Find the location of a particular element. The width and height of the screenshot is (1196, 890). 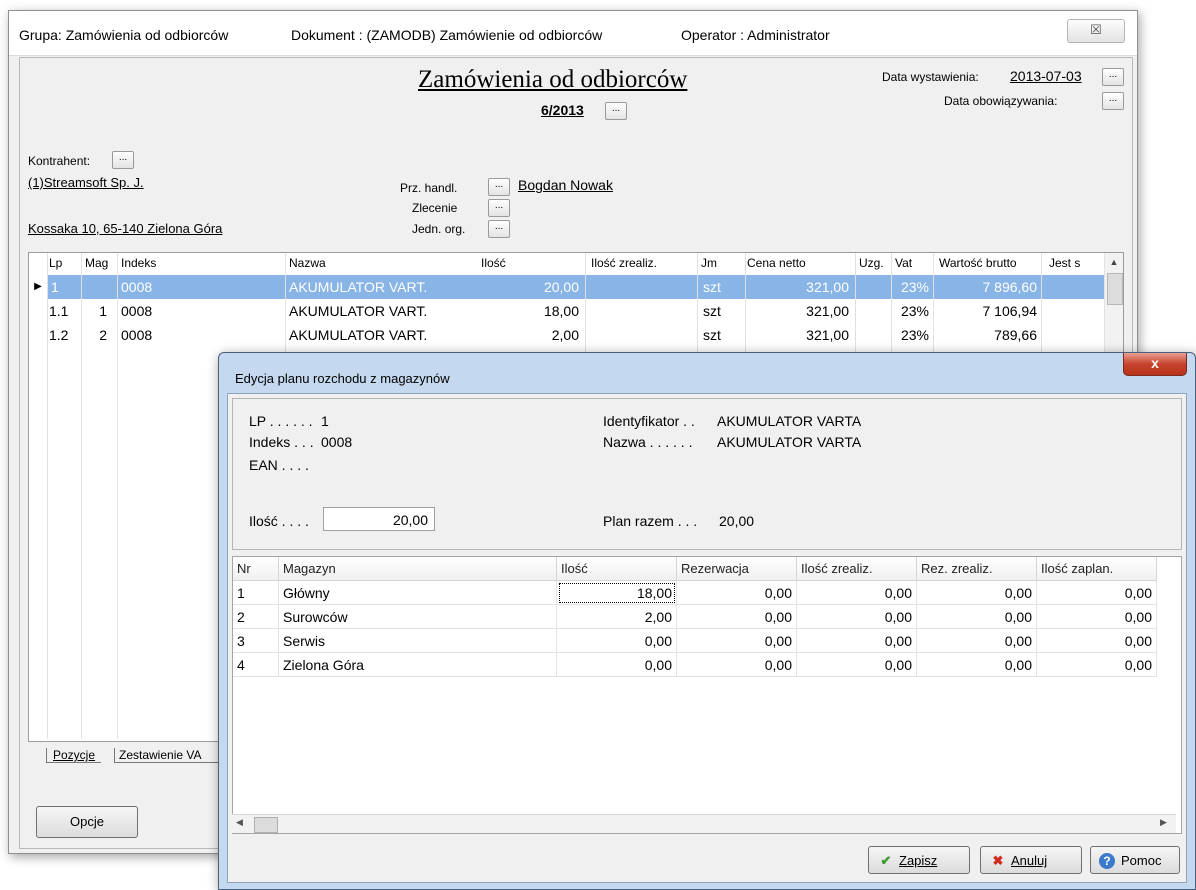

qty-label: Ilość . . . . is located at coordinates (279, 521).